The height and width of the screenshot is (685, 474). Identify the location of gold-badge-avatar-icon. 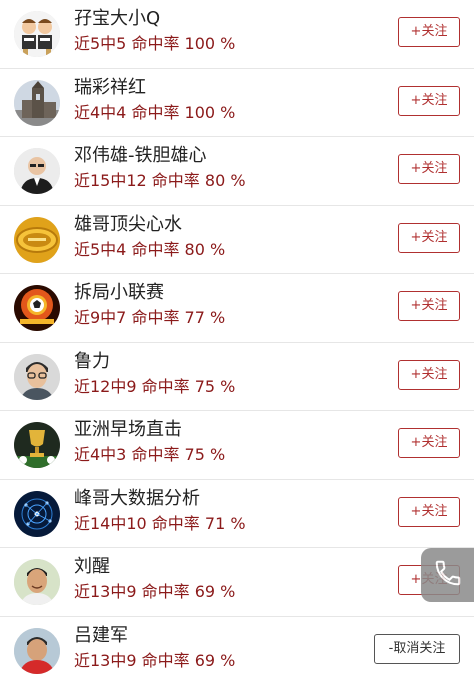
(37, 240).